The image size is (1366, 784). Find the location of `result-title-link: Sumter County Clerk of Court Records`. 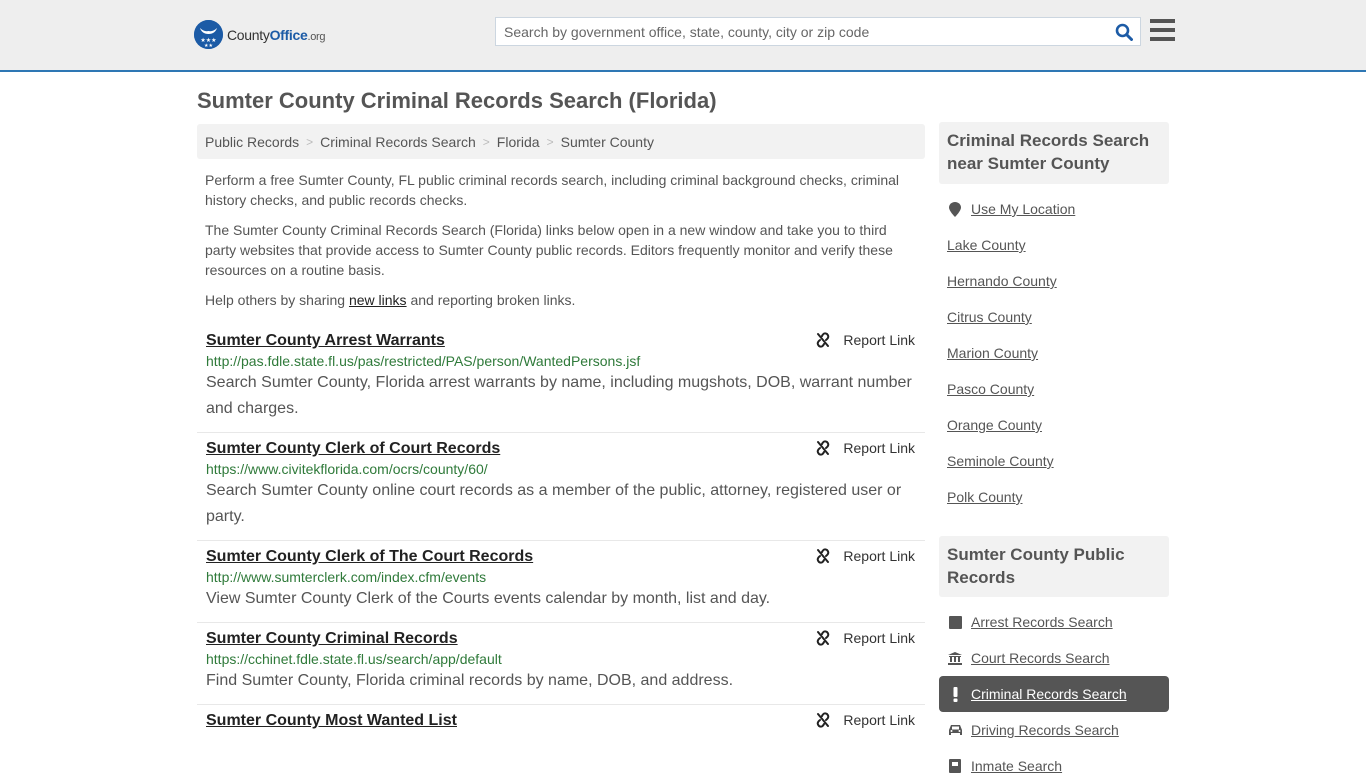

result-title-link: Sumter County Clerk of Court Records is located at coordinates (353, 449).